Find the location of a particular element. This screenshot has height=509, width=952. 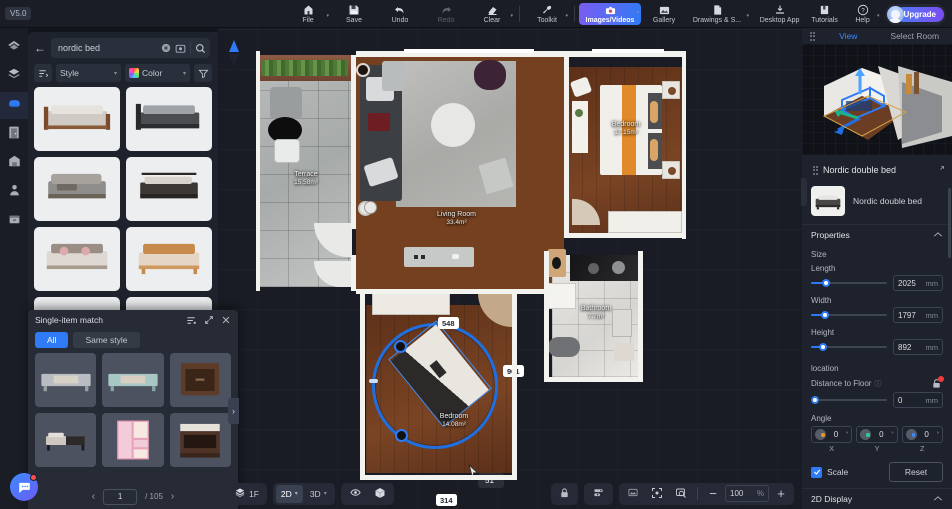

panel-collapse-handle is located at coordinates (804, 192).